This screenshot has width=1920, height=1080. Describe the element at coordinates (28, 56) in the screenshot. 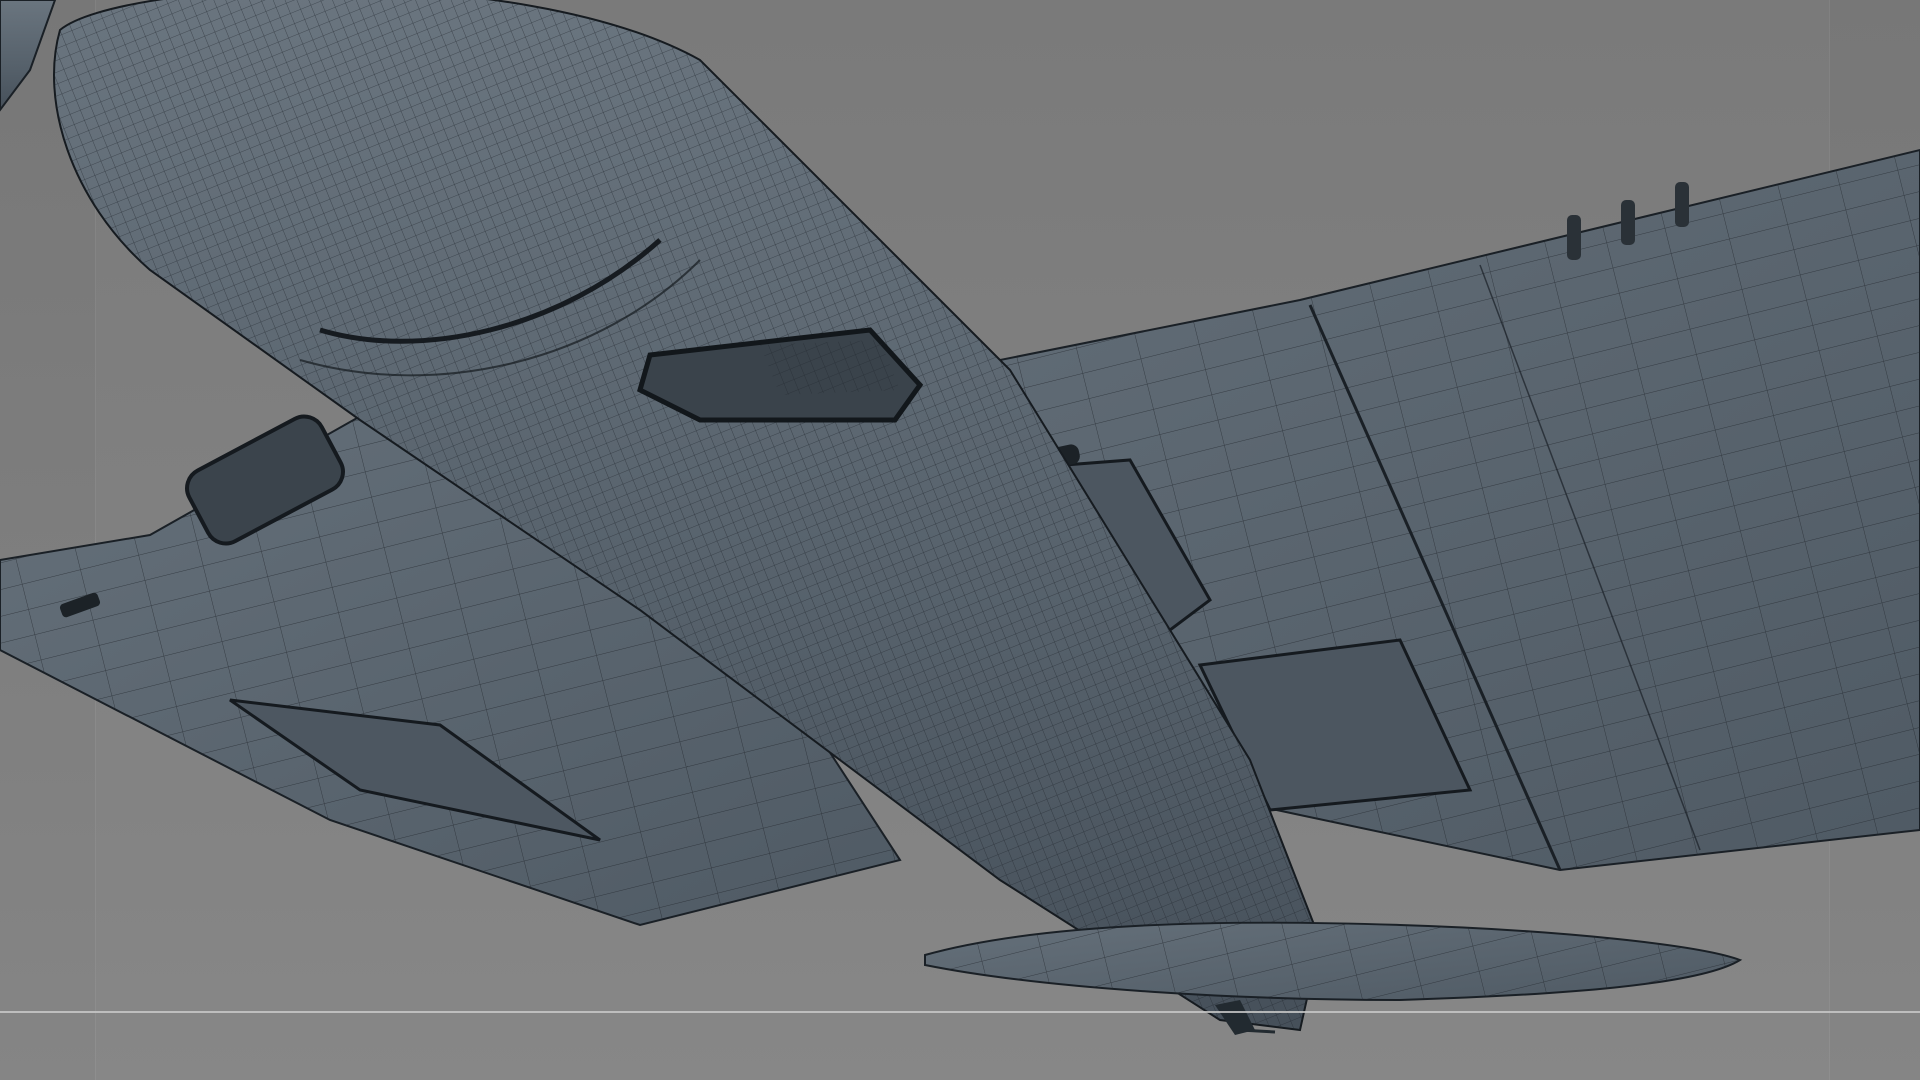

I see `wing-icon` at that location.